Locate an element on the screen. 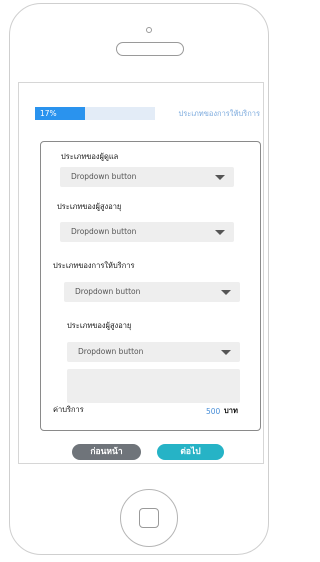  progress-percent-label: 17% is located at coordinates (48, 113).